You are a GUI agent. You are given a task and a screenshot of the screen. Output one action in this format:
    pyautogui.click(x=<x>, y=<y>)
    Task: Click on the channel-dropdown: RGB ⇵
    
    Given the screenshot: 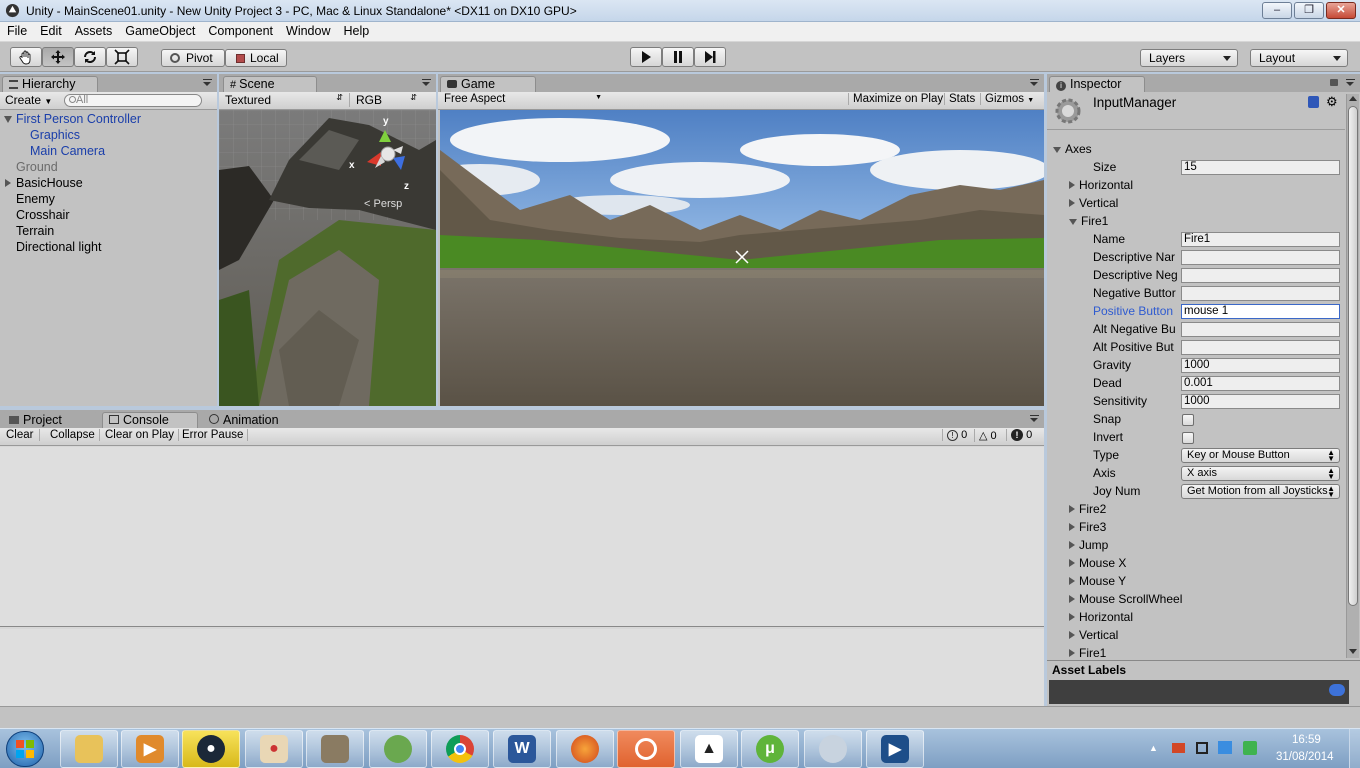 What is the action you would take?
    pyautogui.click(x=383, y=100)
    